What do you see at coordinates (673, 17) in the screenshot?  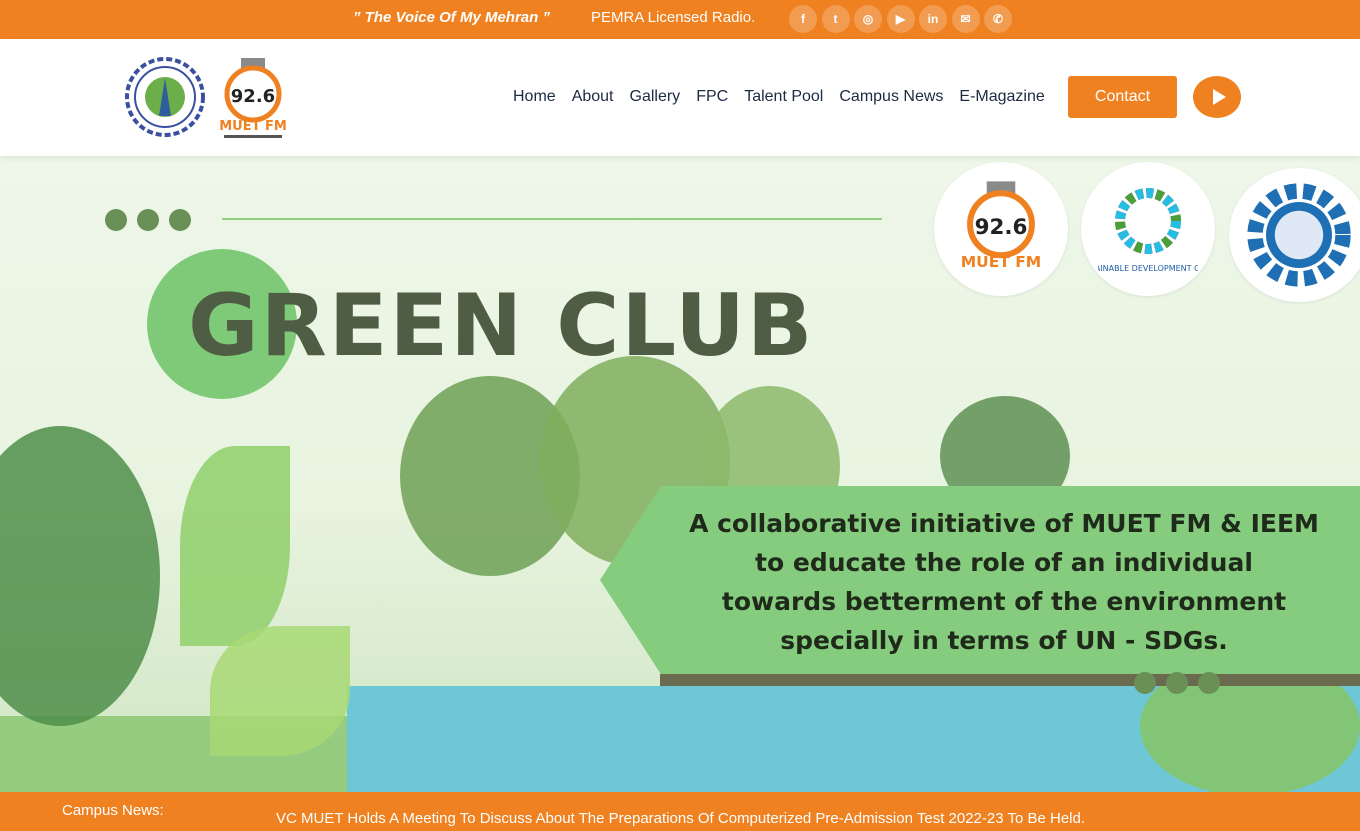 I see `licensed-text: PEMRA Licensed Radio.` at bounding box center [673, 17].